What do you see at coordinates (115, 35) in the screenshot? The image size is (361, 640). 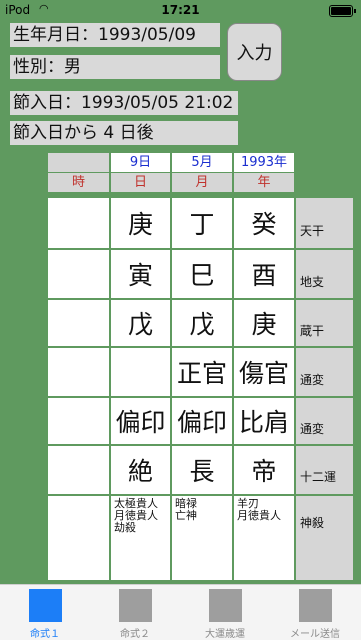 I see `birthdate-field: 生年月日：1993/05/09` at bounding box center [115, 35].